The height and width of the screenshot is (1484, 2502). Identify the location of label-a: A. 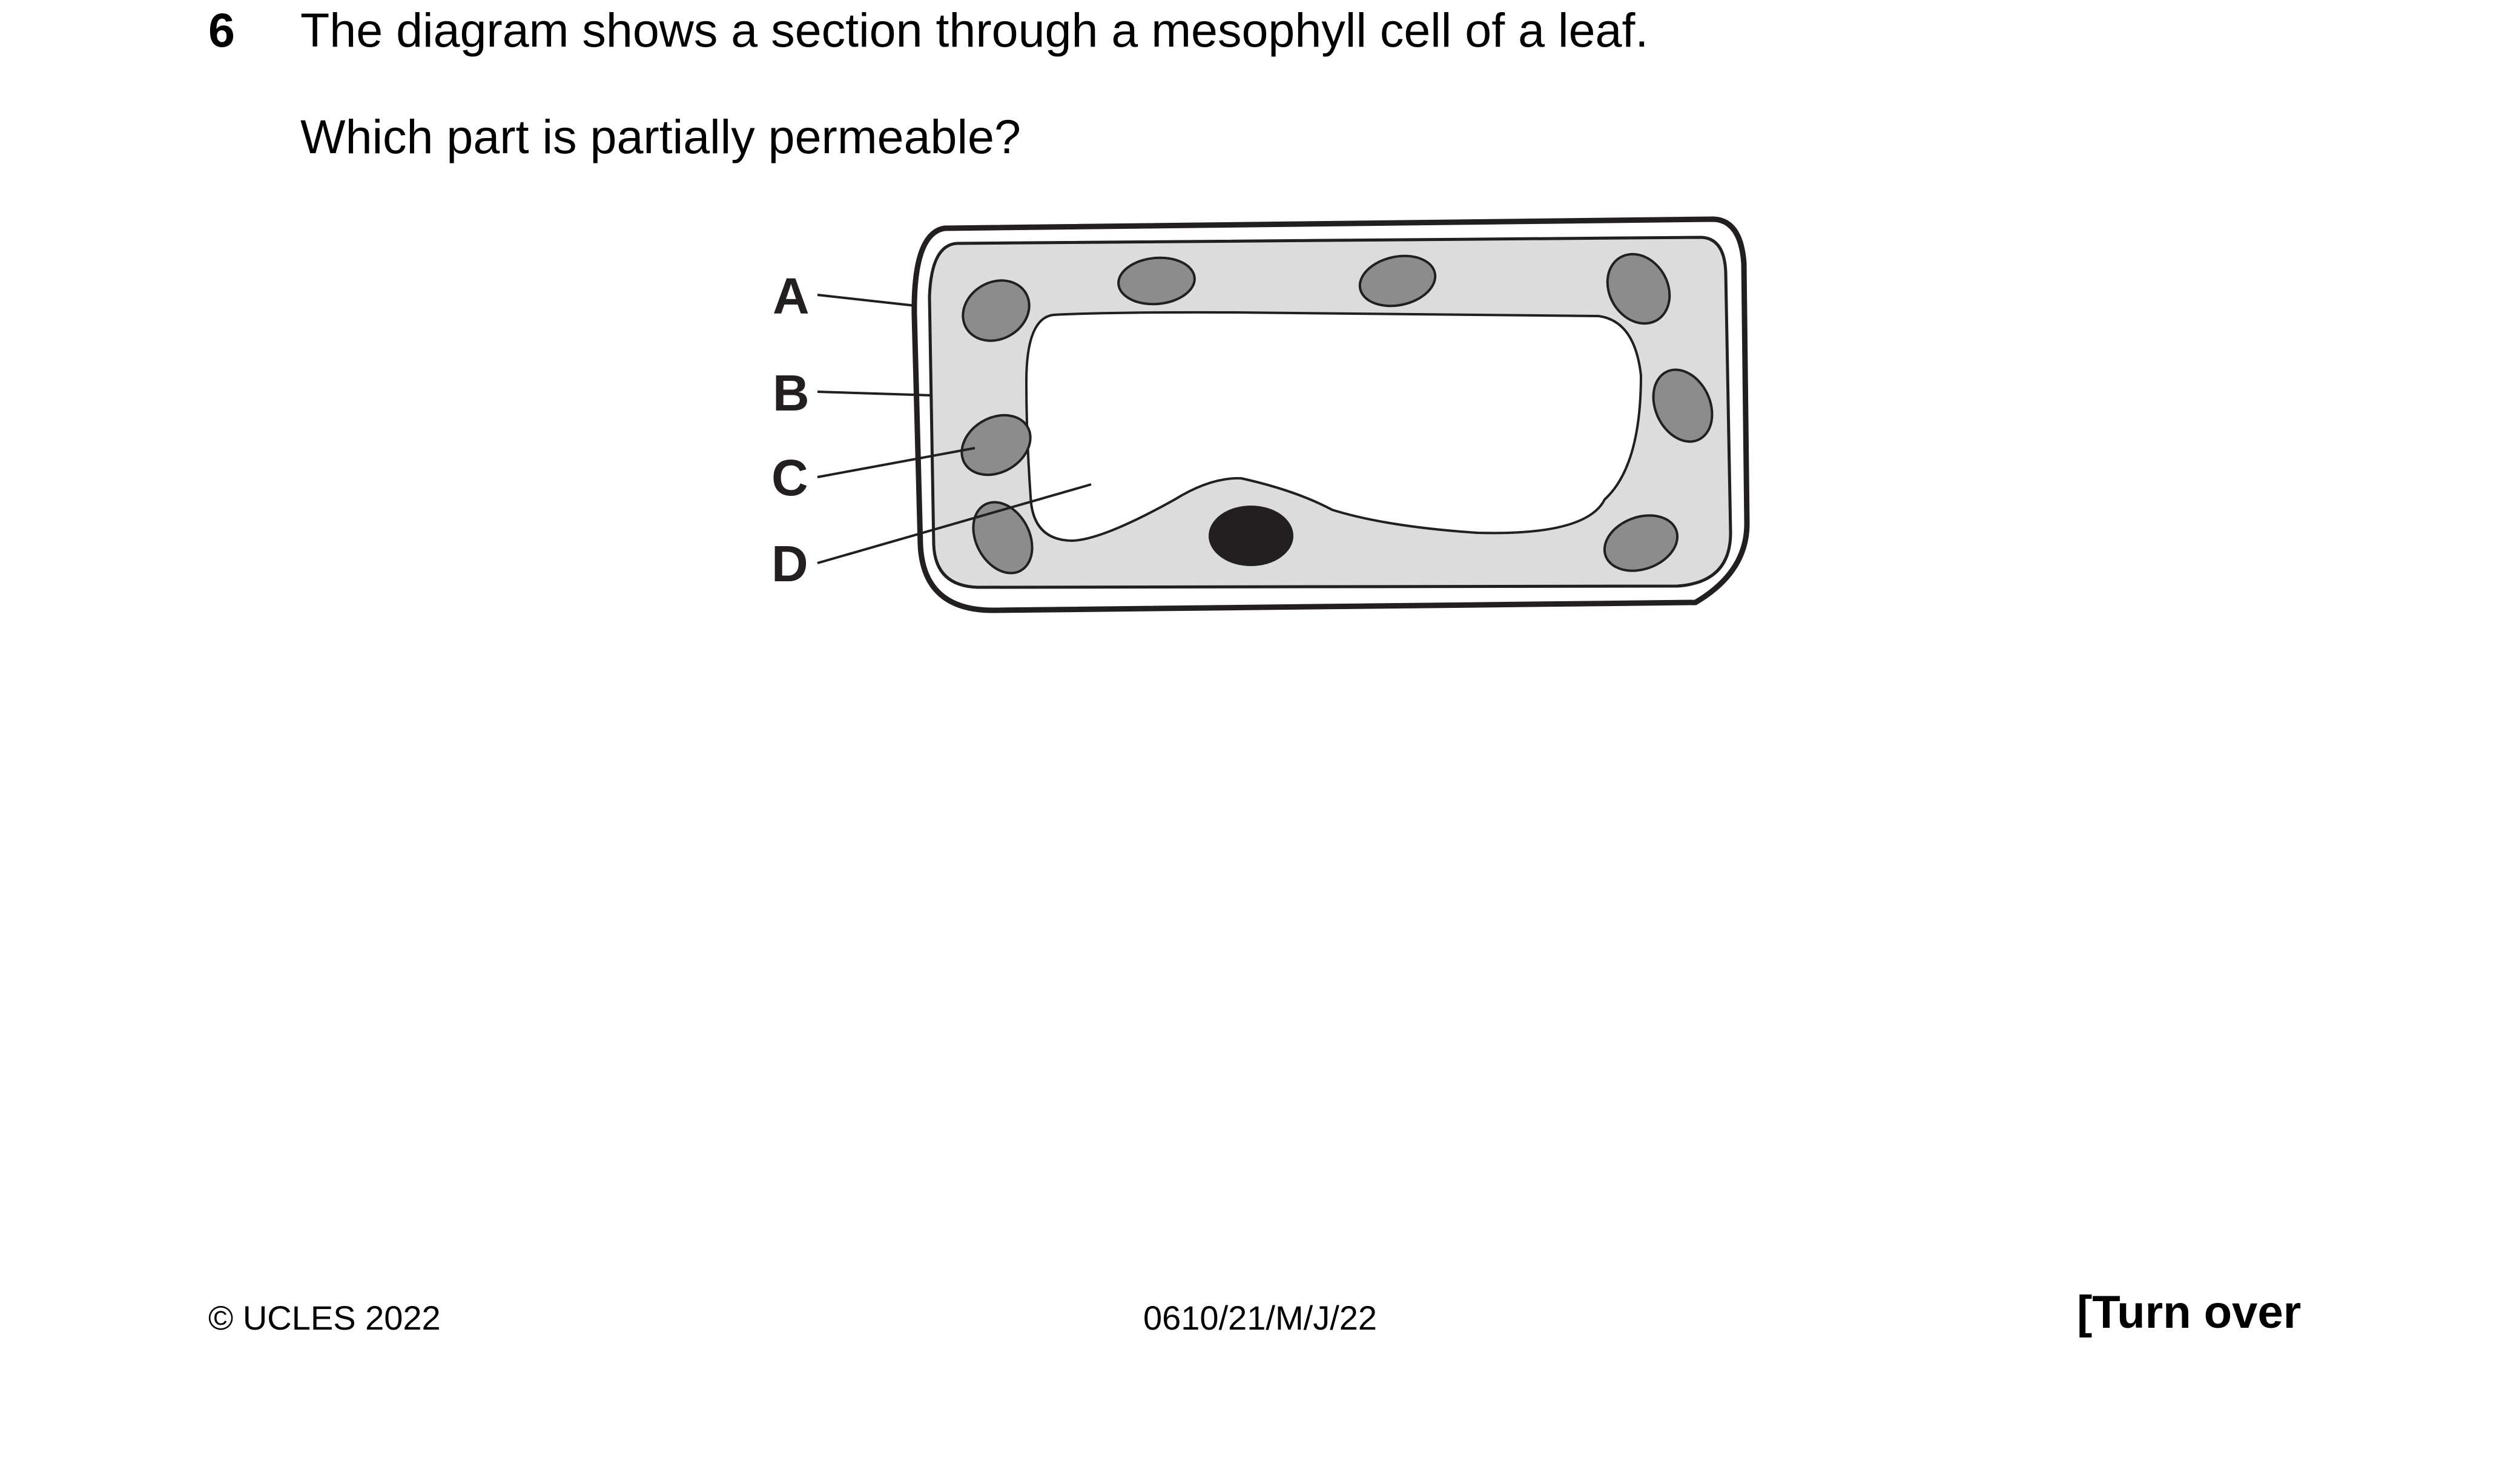
(791, 296).